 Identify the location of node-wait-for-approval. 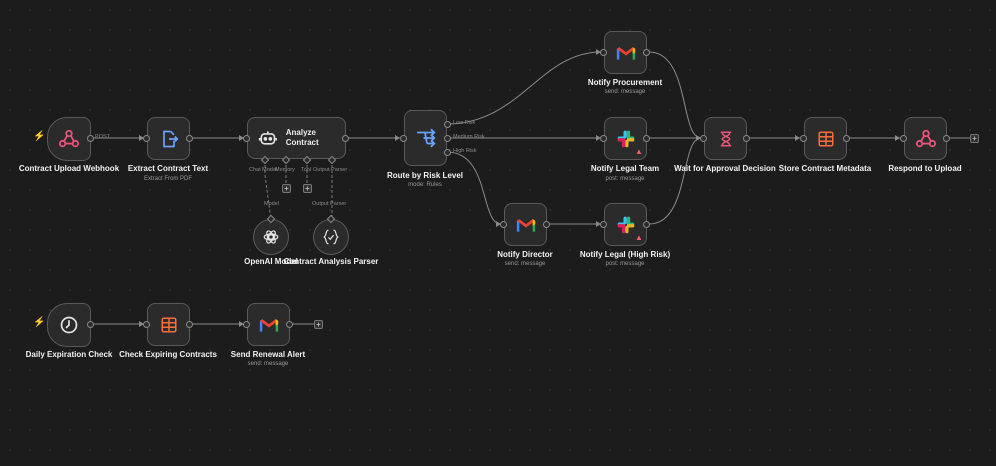
(725, 138).